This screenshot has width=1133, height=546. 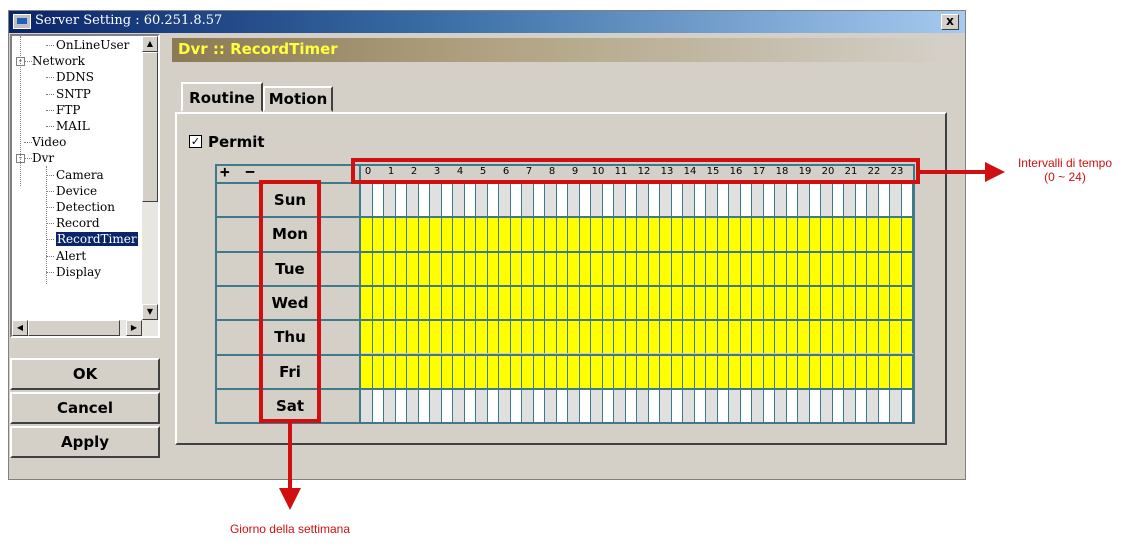 I want to click on tree-item-video: Video, so click(x=49, y=142).